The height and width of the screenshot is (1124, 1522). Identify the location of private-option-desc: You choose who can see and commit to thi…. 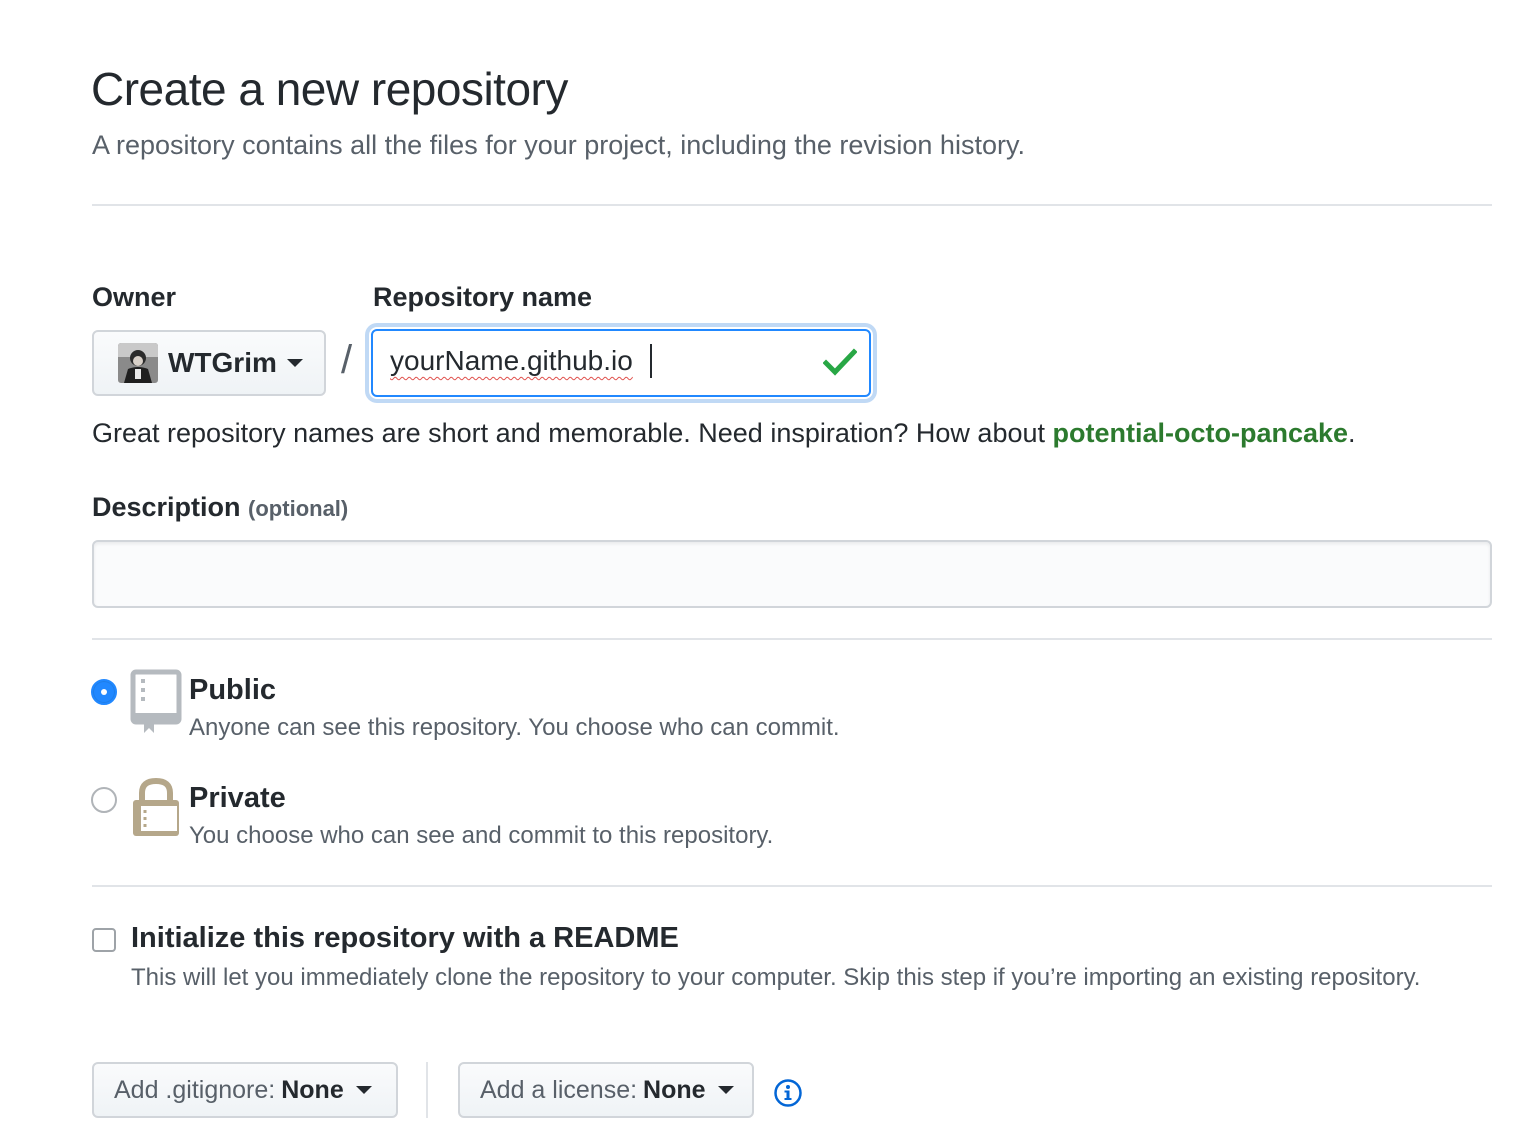
(481, 835).